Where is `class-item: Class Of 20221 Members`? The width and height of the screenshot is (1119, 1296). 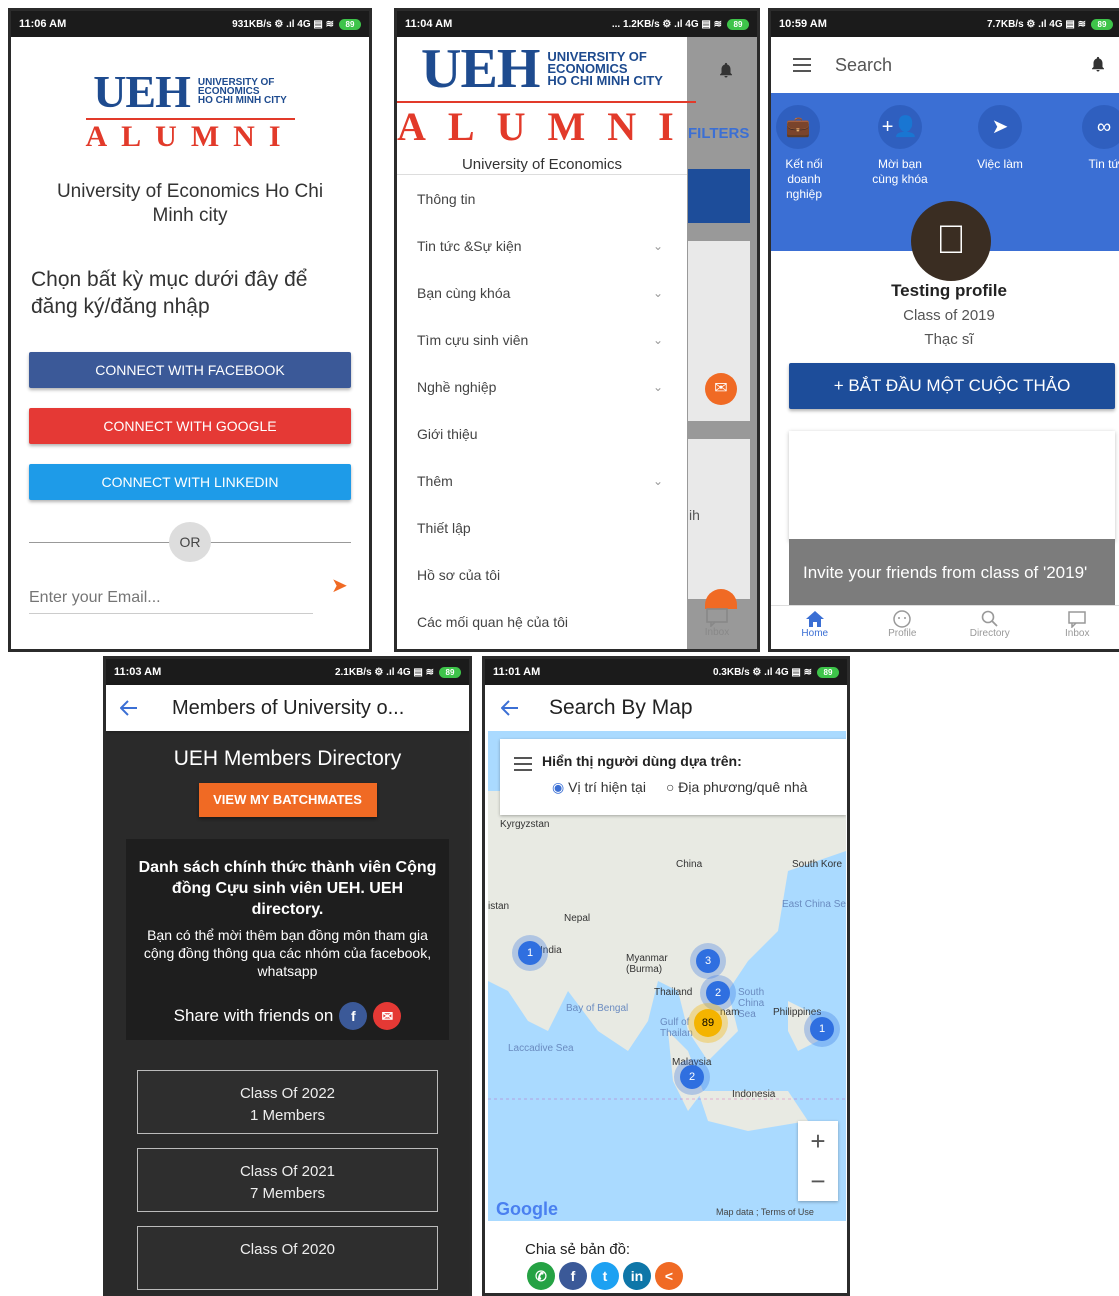 class-item: Class Of 20221 Members is located at coordinates (287, 1102).